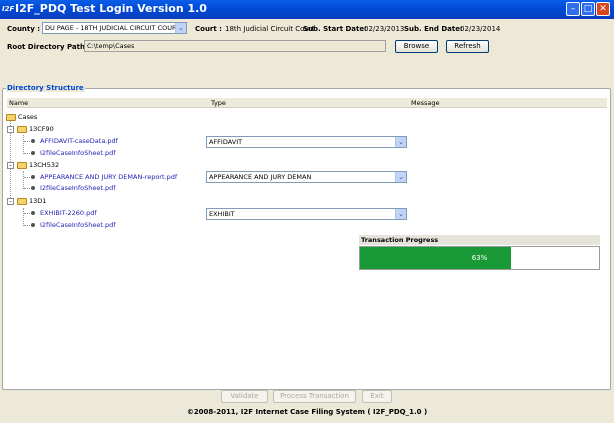  What do you see at coordinates (8, 9) in the screenshot?
I see `app-icon: I2F` at bounding box center [8, 9].